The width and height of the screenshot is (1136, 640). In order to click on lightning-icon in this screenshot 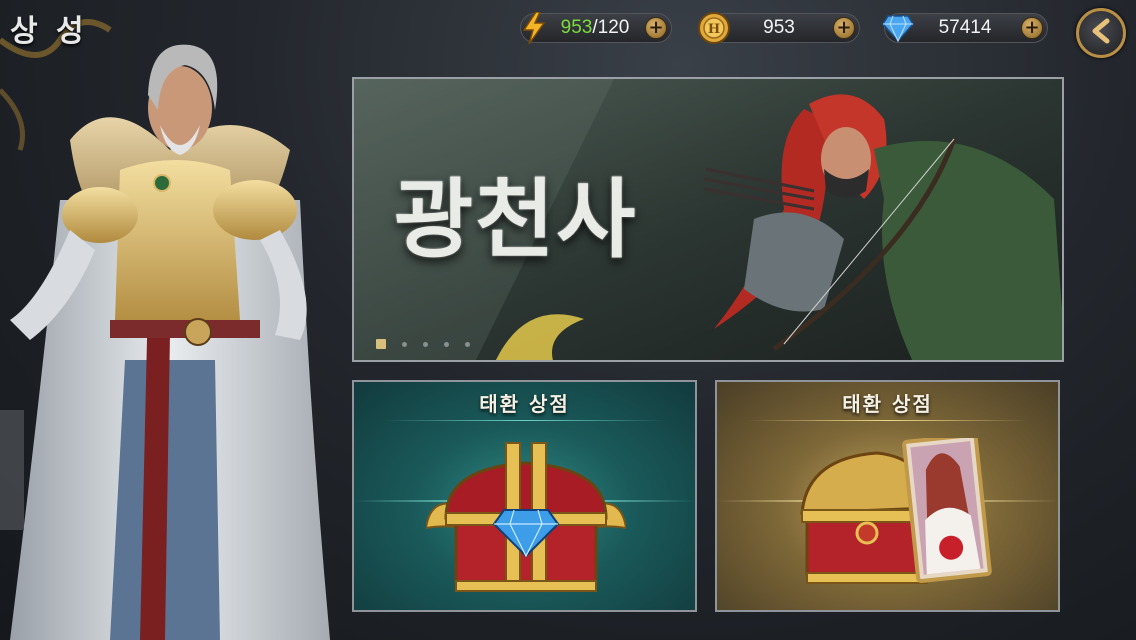, I will do `click(534, 28)`.